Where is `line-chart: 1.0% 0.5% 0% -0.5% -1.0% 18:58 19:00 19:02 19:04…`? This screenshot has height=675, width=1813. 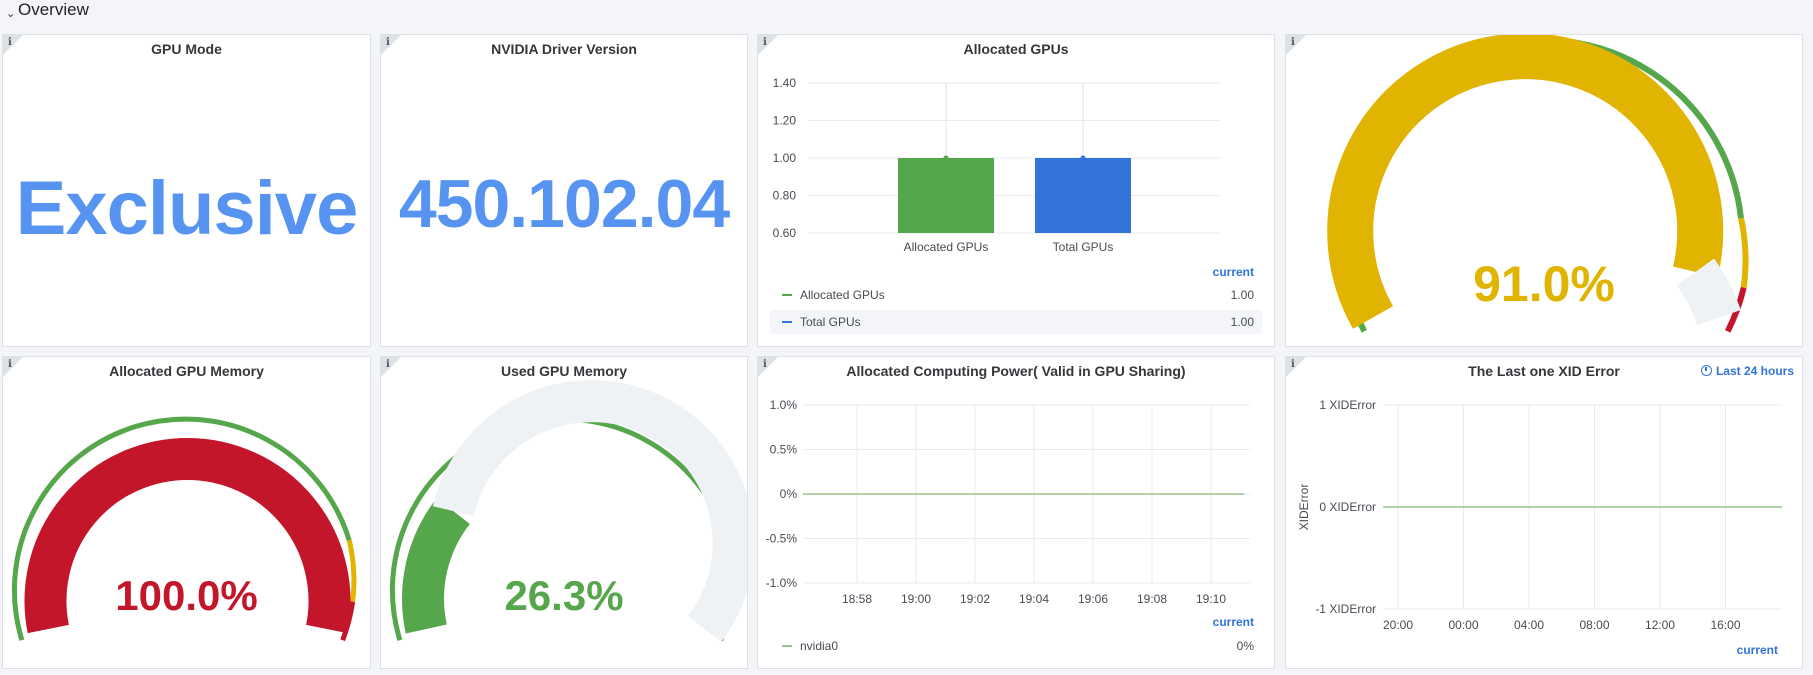 line-chart: 1.0% 0.5% 0% -0.5% -1.0% 18:58 19:00 19:02 19:04… is located at coordinates (1016, 487).